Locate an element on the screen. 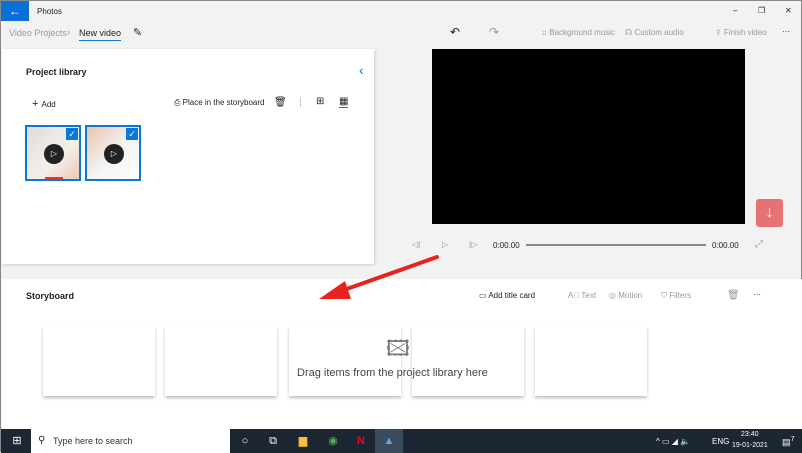 This screenshot has height=453, width=802. cortana-icon: ○ is located at coordinates (245, 441).